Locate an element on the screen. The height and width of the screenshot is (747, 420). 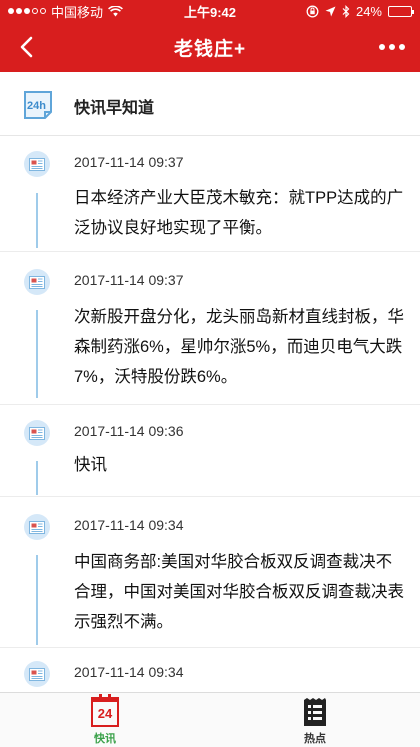
tab-kuaixun-label: 快讯 is located at coordinates (105, 739).